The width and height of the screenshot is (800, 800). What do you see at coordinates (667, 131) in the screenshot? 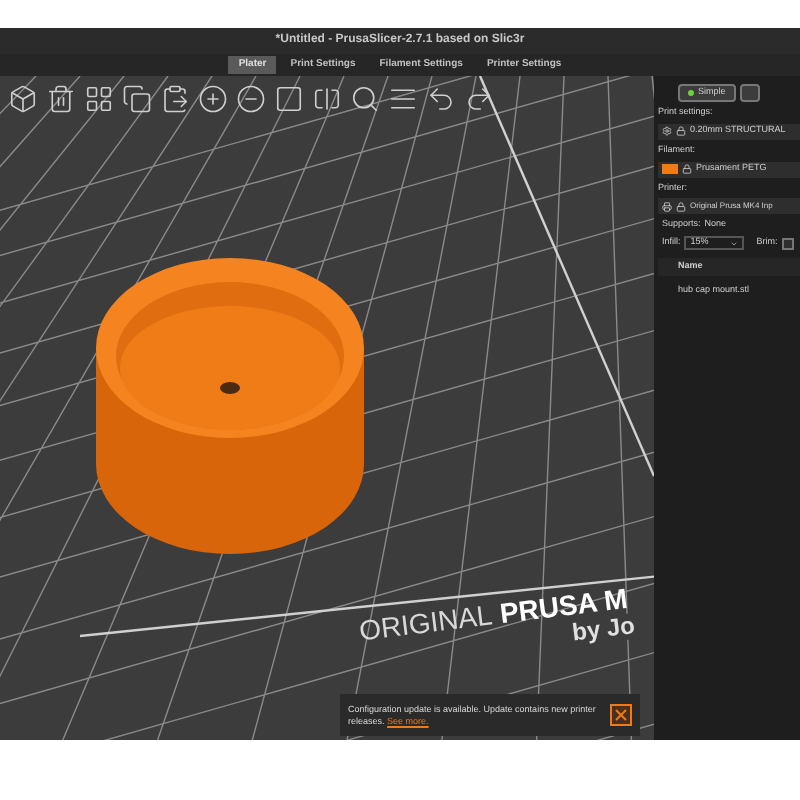
I see `gear-icon` at bounding box center [667, 131].